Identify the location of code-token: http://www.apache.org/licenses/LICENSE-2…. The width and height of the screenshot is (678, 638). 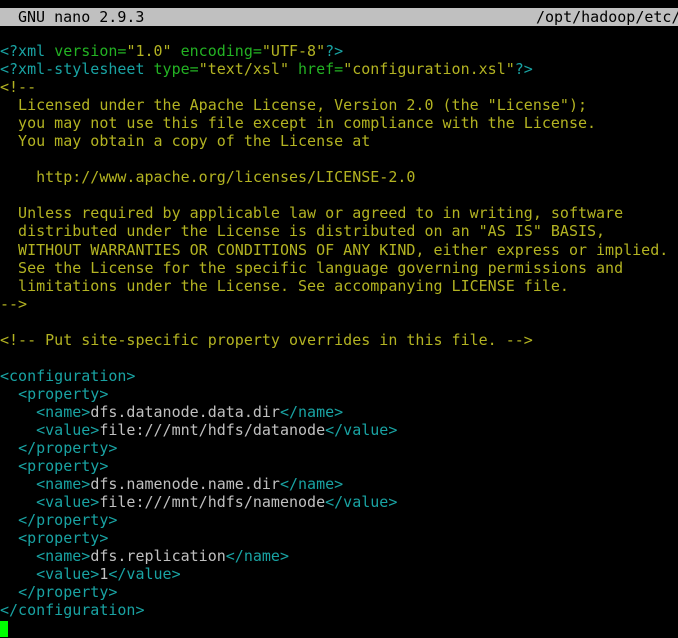
(208, 177).